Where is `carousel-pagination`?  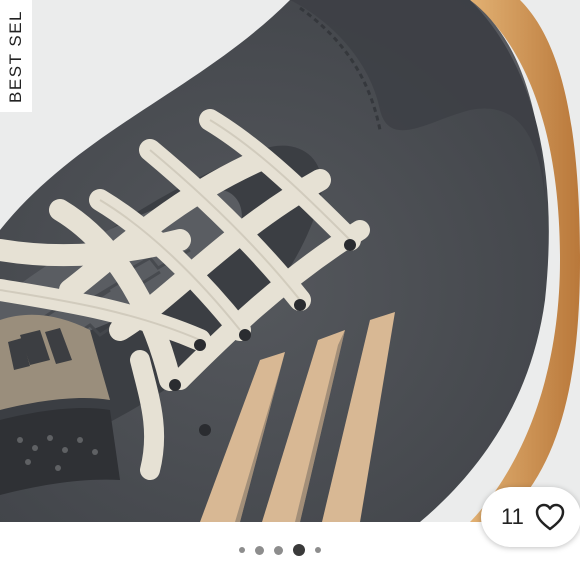 carousel-pagination is located at coordinates (280, 550).